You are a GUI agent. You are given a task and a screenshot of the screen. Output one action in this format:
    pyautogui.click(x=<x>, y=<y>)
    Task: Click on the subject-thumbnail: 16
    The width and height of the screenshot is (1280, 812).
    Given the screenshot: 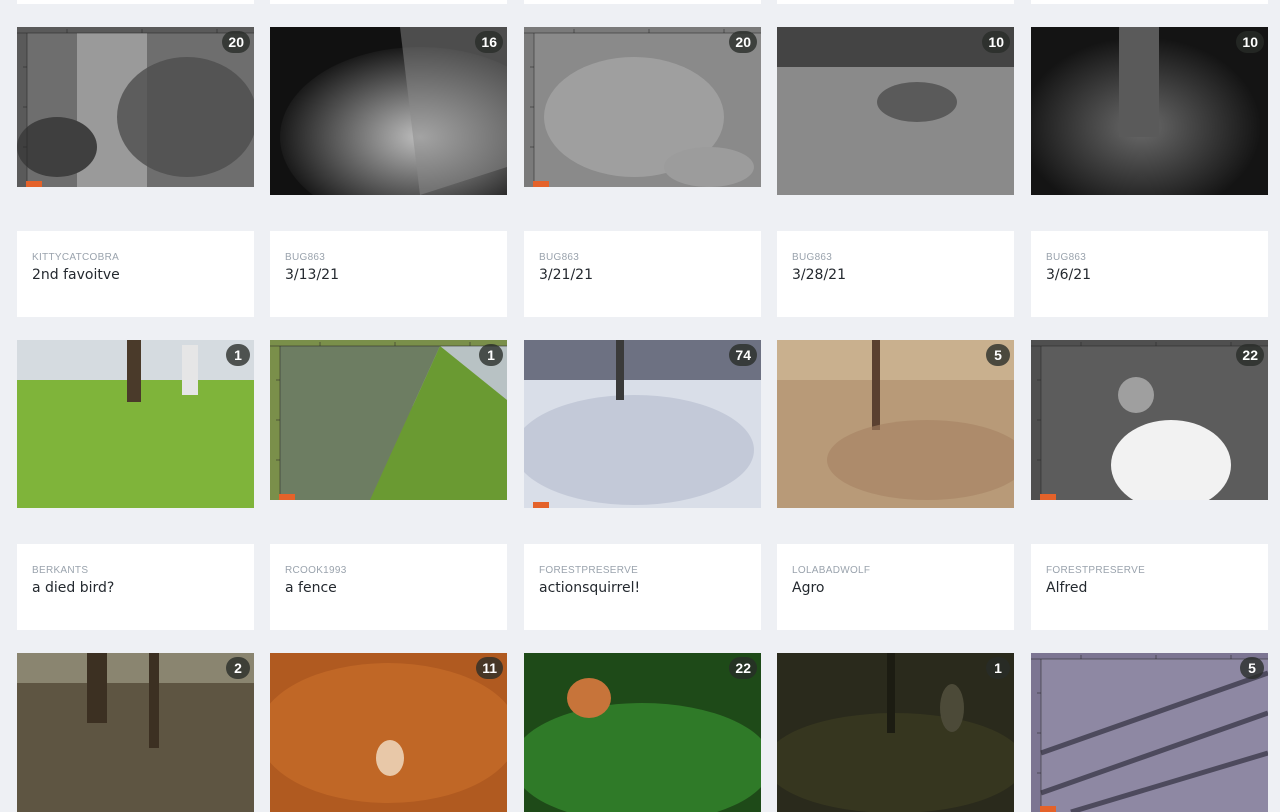 What is the action you would take?
    pyautogui.click(x=388, y=111)
    